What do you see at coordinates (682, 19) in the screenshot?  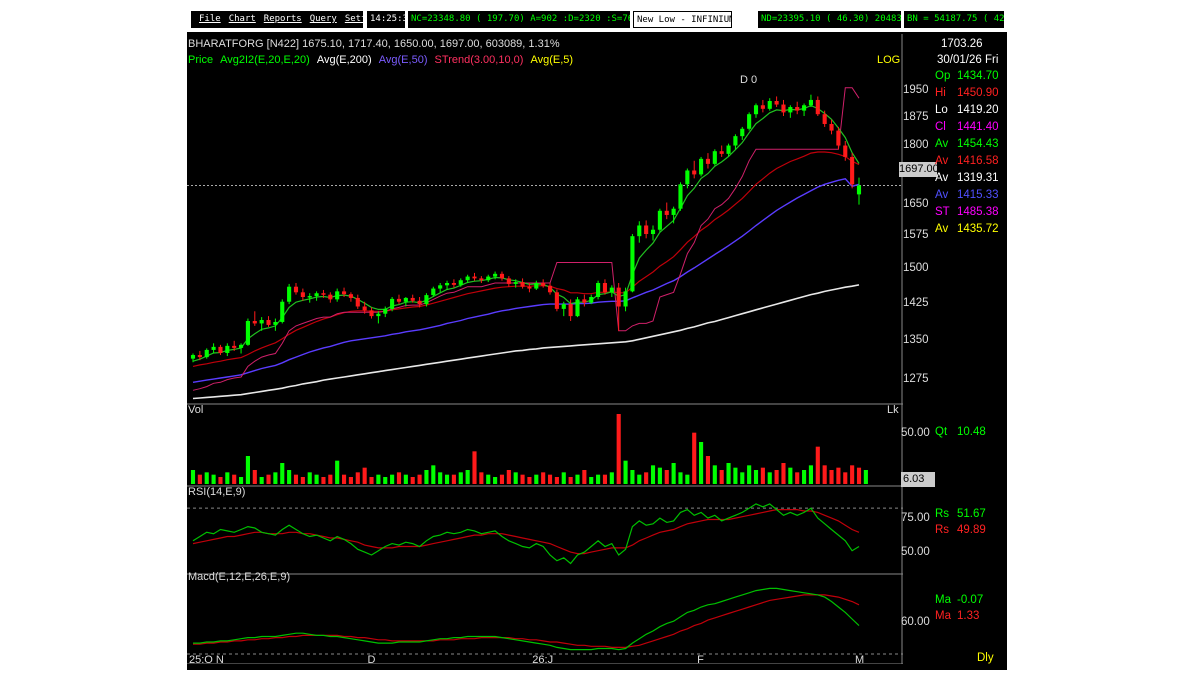 I see `scanner-select: New Low - INFINIUM SM` at bounding box center [682, 19].